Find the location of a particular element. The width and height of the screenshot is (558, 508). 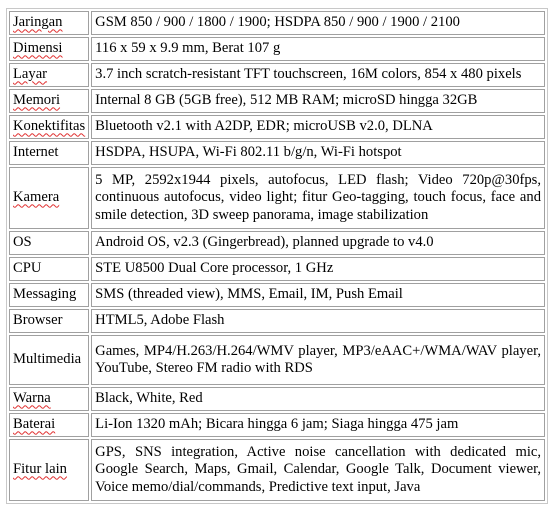

spec-label: Internet is located at coordinates (49, 153).